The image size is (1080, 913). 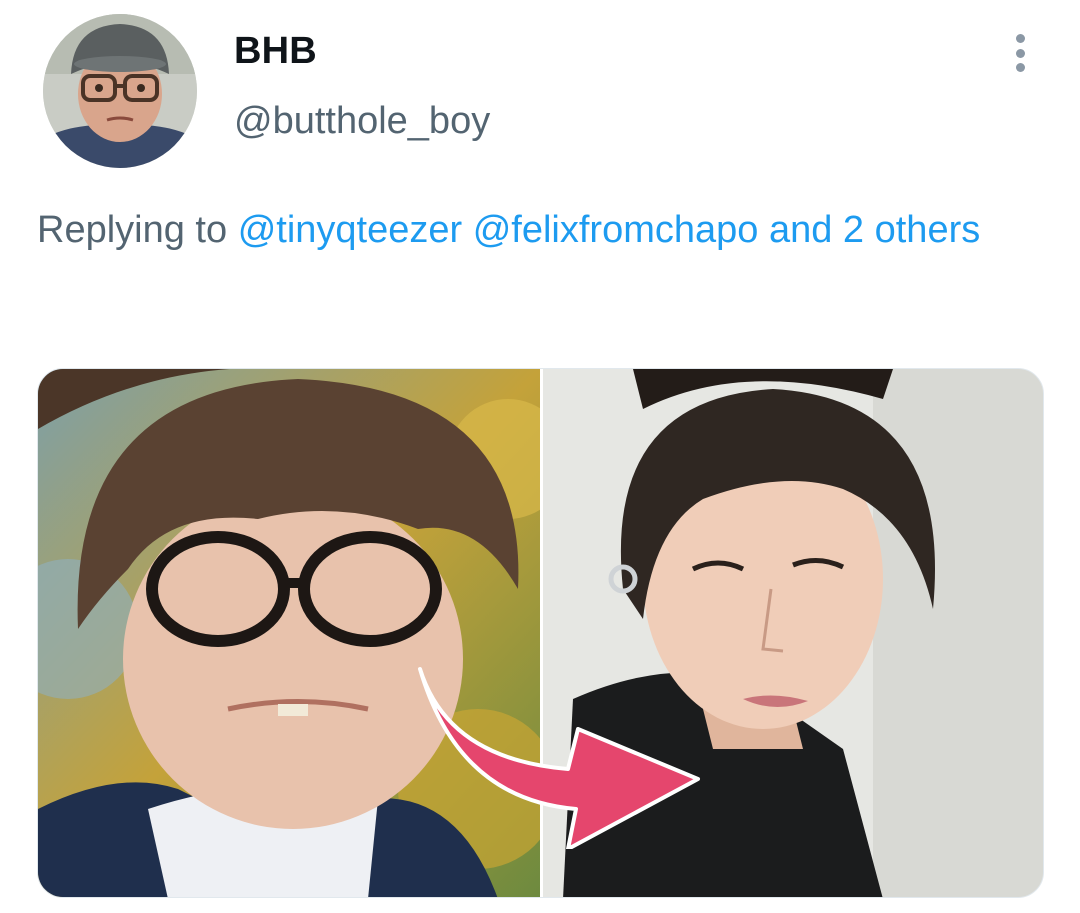 What do you see at coordinates (874, 230) in the screenshot?
I see `others-link: and 2 others` at bounding box center [874, 230].